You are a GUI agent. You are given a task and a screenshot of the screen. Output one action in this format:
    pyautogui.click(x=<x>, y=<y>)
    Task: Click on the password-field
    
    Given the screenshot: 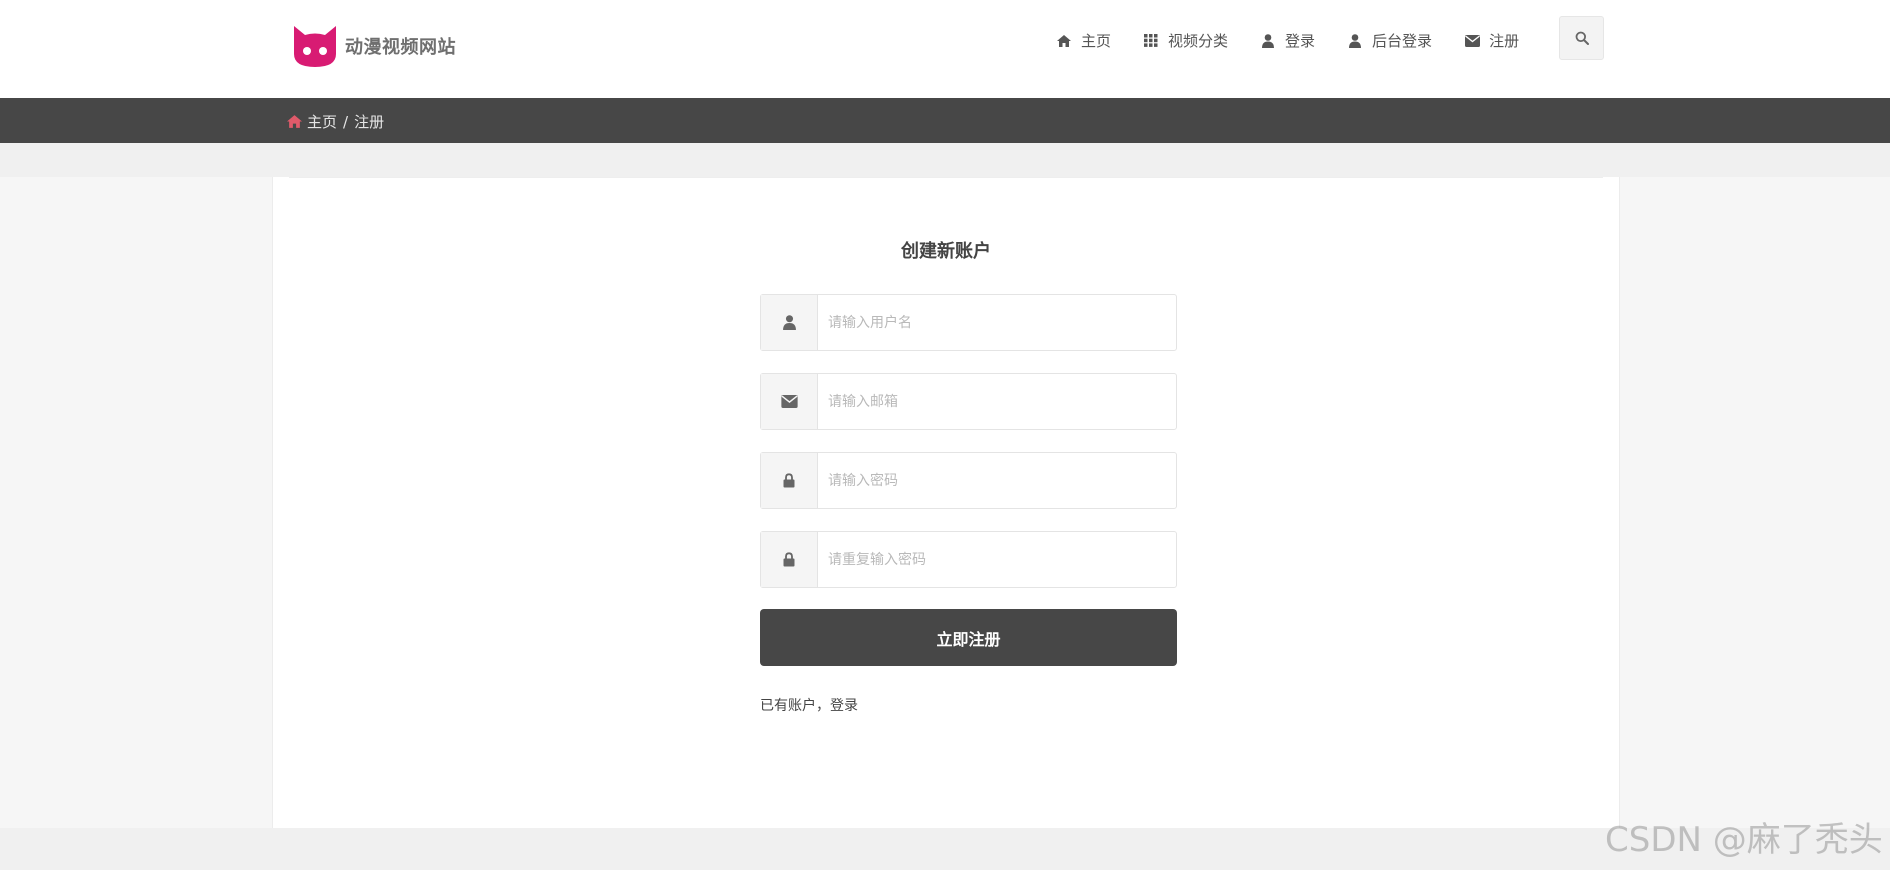 What is the action you would take?
    pyautogui.click(x=968, y=480)
    